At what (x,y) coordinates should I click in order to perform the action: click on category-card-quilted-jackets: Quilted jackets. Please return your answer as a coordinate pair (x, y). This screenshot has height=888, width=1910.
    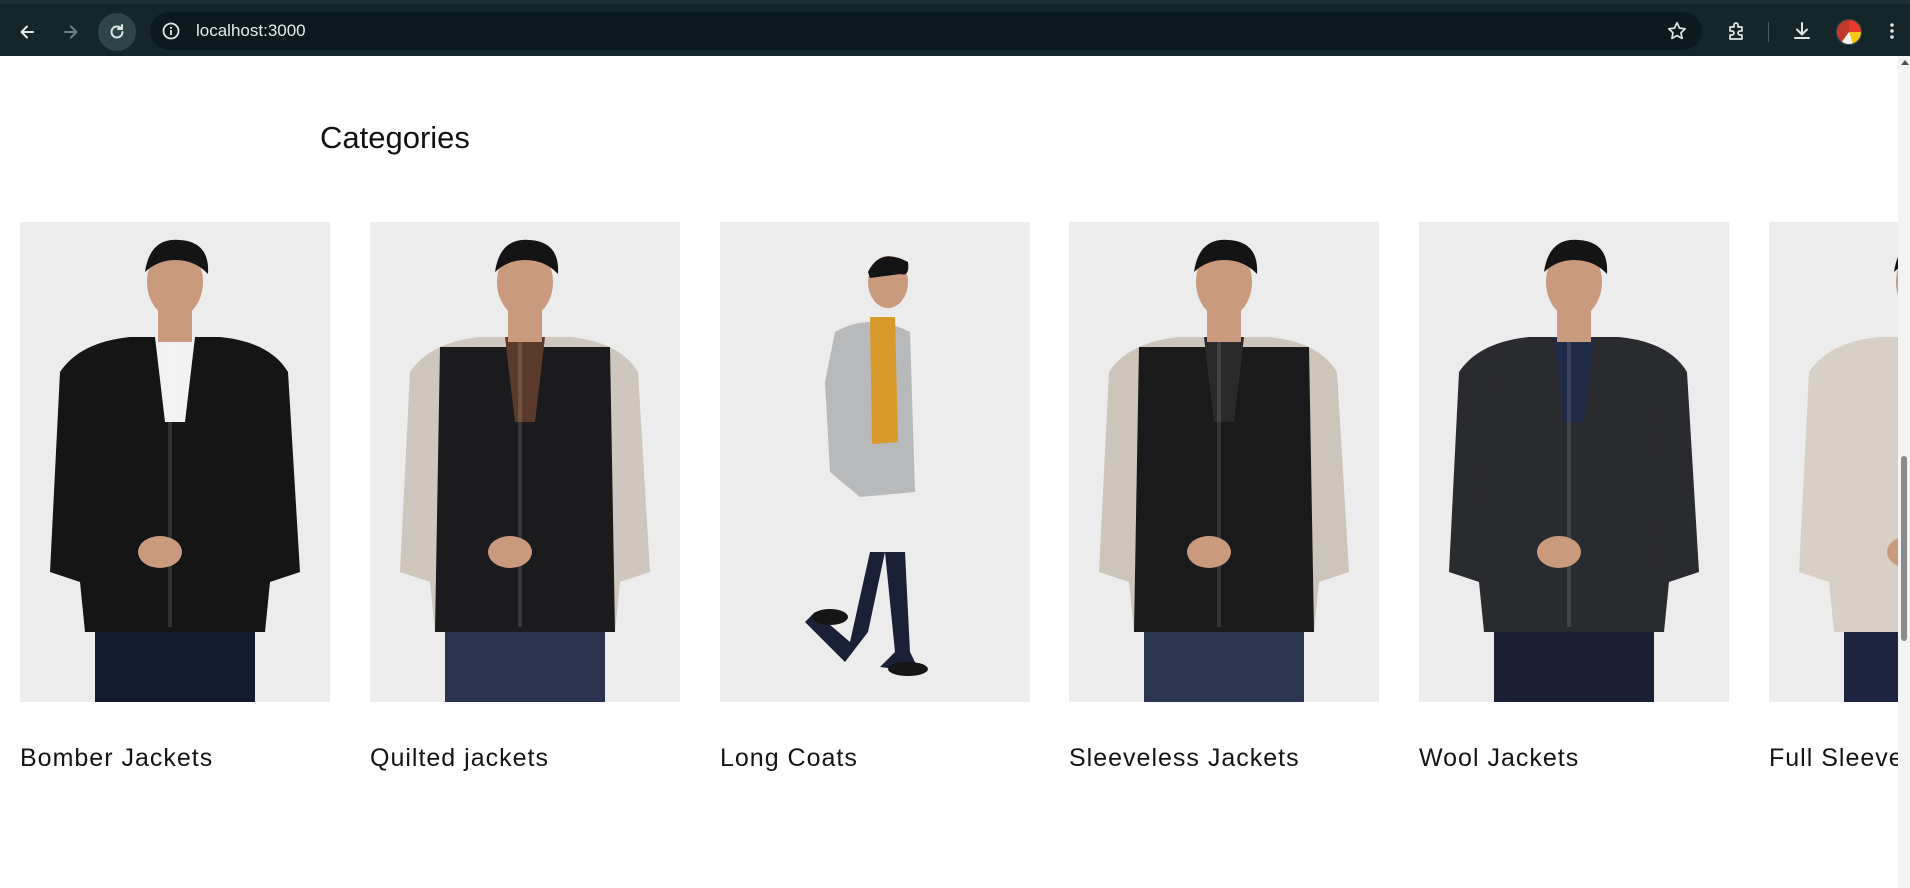
    Looking at the image, I should click on (525, 497).